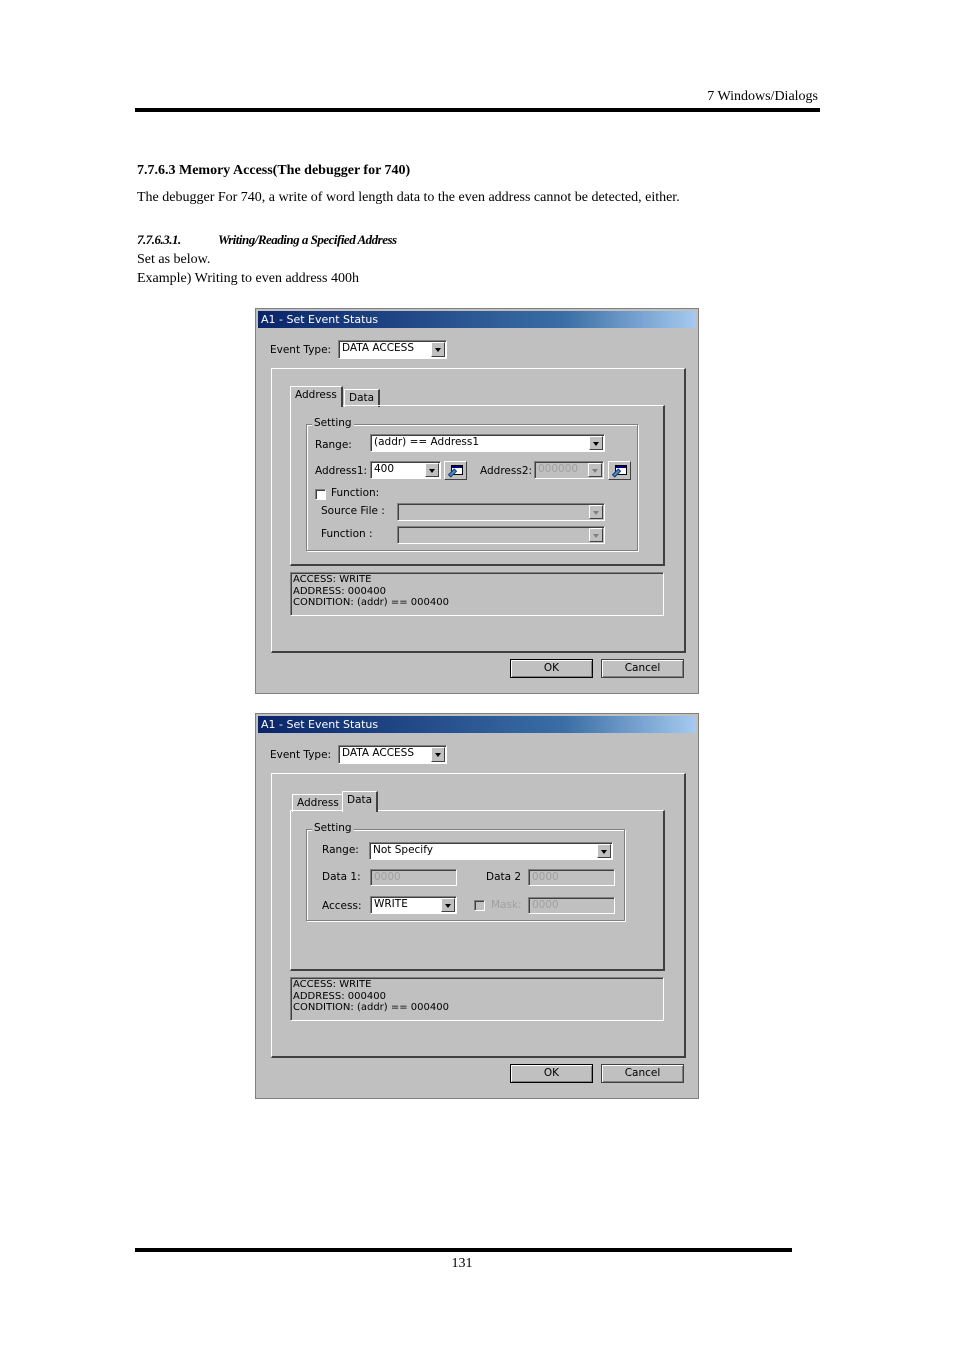 The image size is (954, 1350). Describe the element at coordinates (360, 801) in the screenshot. I see `tab-data: Data` at that location.